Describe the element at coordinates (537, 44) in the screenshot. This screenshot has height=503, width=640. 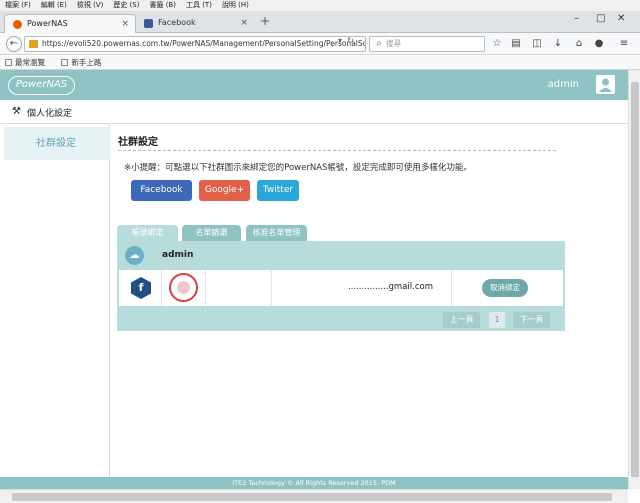
I see `pocket-icon: ◫` at that location.